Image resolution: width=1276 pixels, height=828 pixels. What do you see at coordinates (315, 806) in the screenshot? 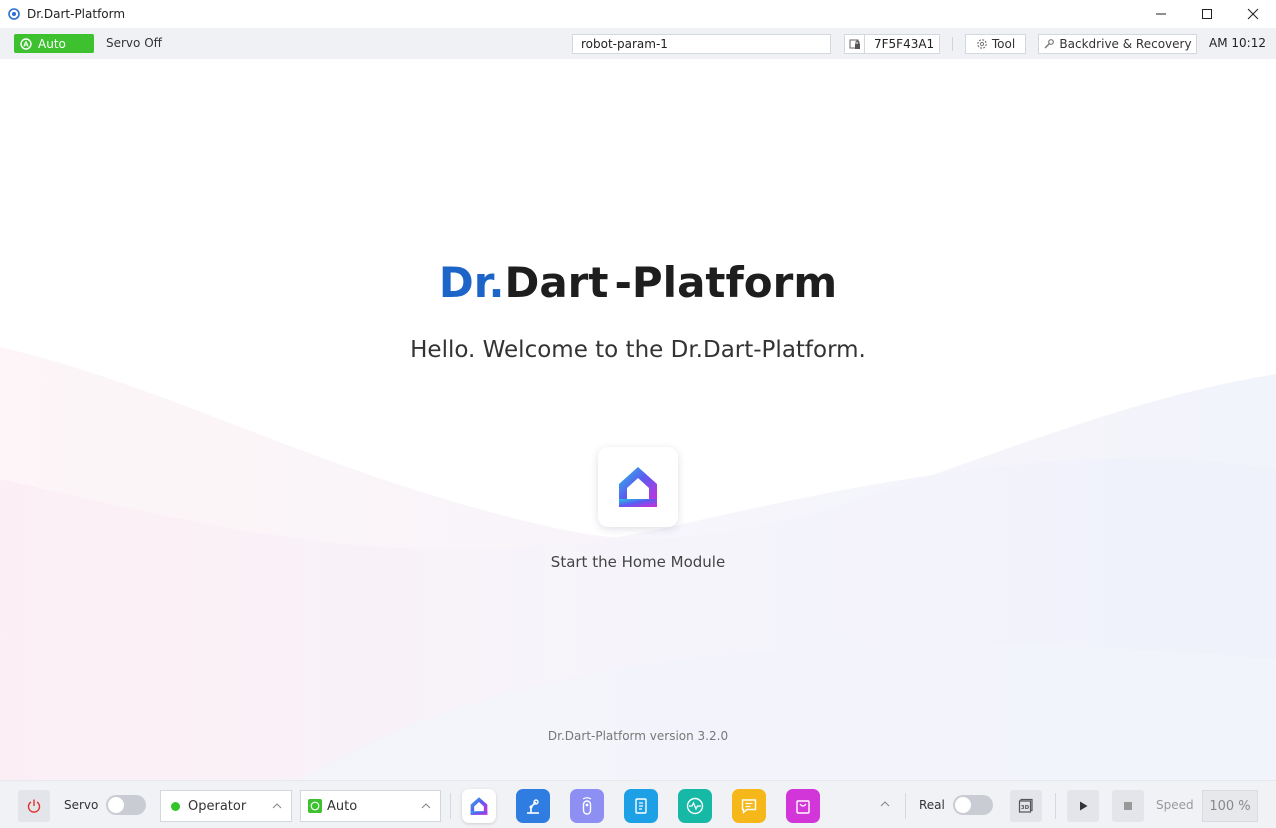
I see `auto-mode-icon` at bounding box center [315, 806].